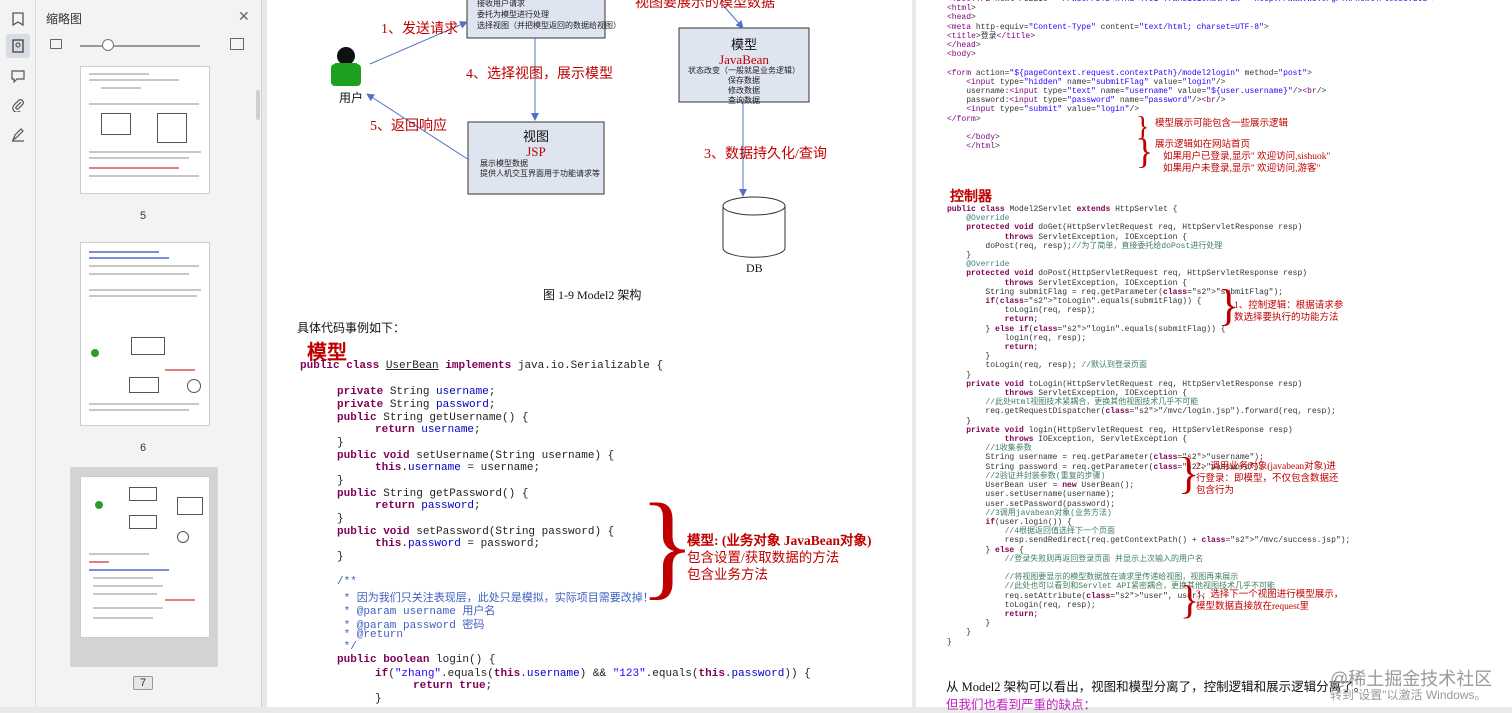  I want to click on jsp-code-line: <html>, so click(961, 9).